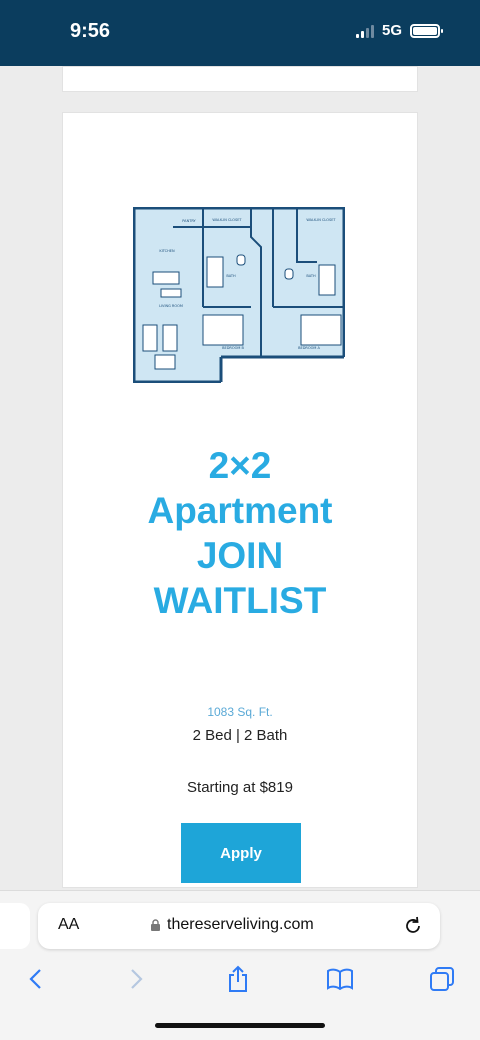 The width and height of the screenshot is (480, 1040). What do you see at coordinates (311, 276) in the screenshot?
I see `fp-label-bath-2: BATH` at bounding box center [311, 276].